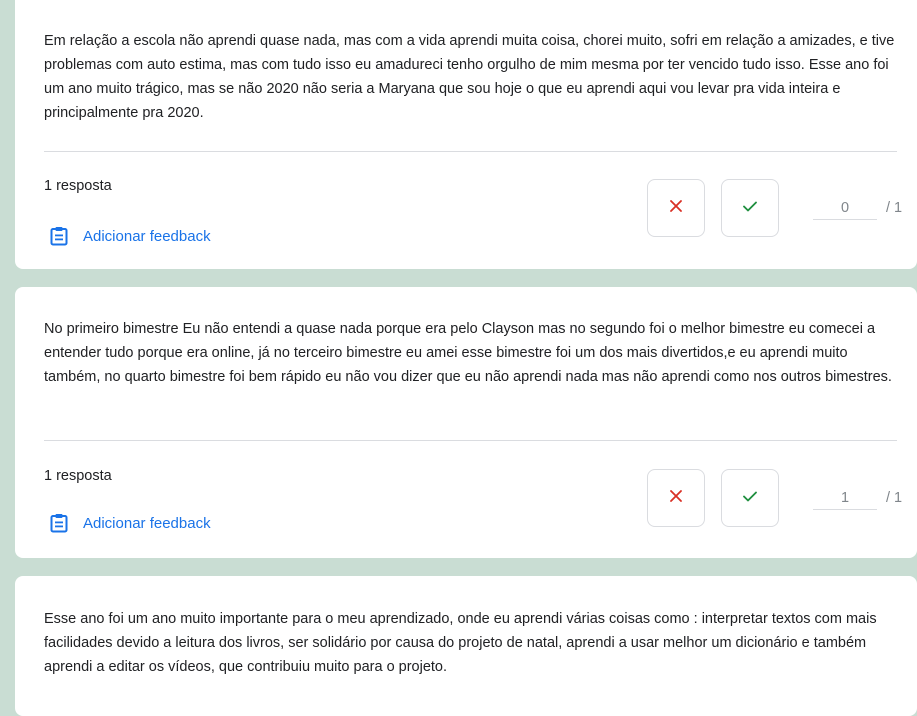 The height and width of the screenshot is (716, 917). I want to click on score-input: 1, so click(845, 498).